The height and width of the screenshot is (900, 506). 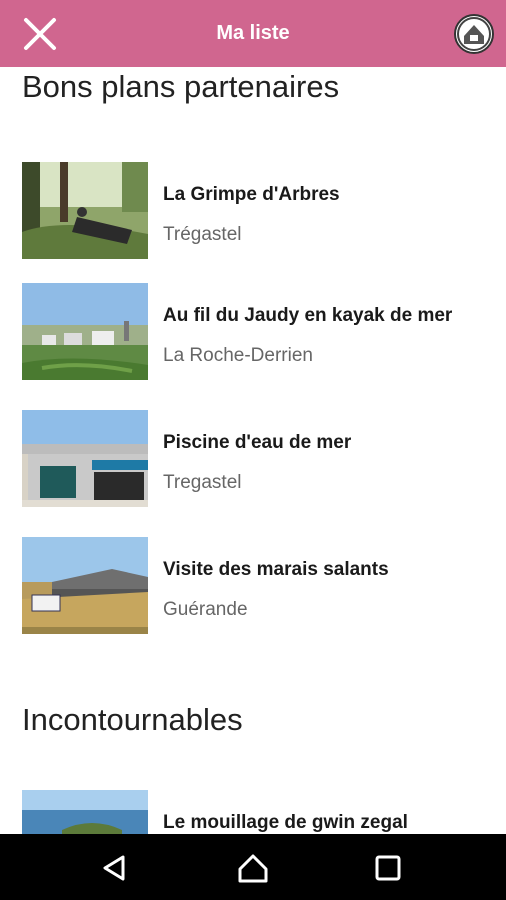 I want to click on list-item: La Grimpe d'Arbres Trégastel, so click(x=257, y=210).